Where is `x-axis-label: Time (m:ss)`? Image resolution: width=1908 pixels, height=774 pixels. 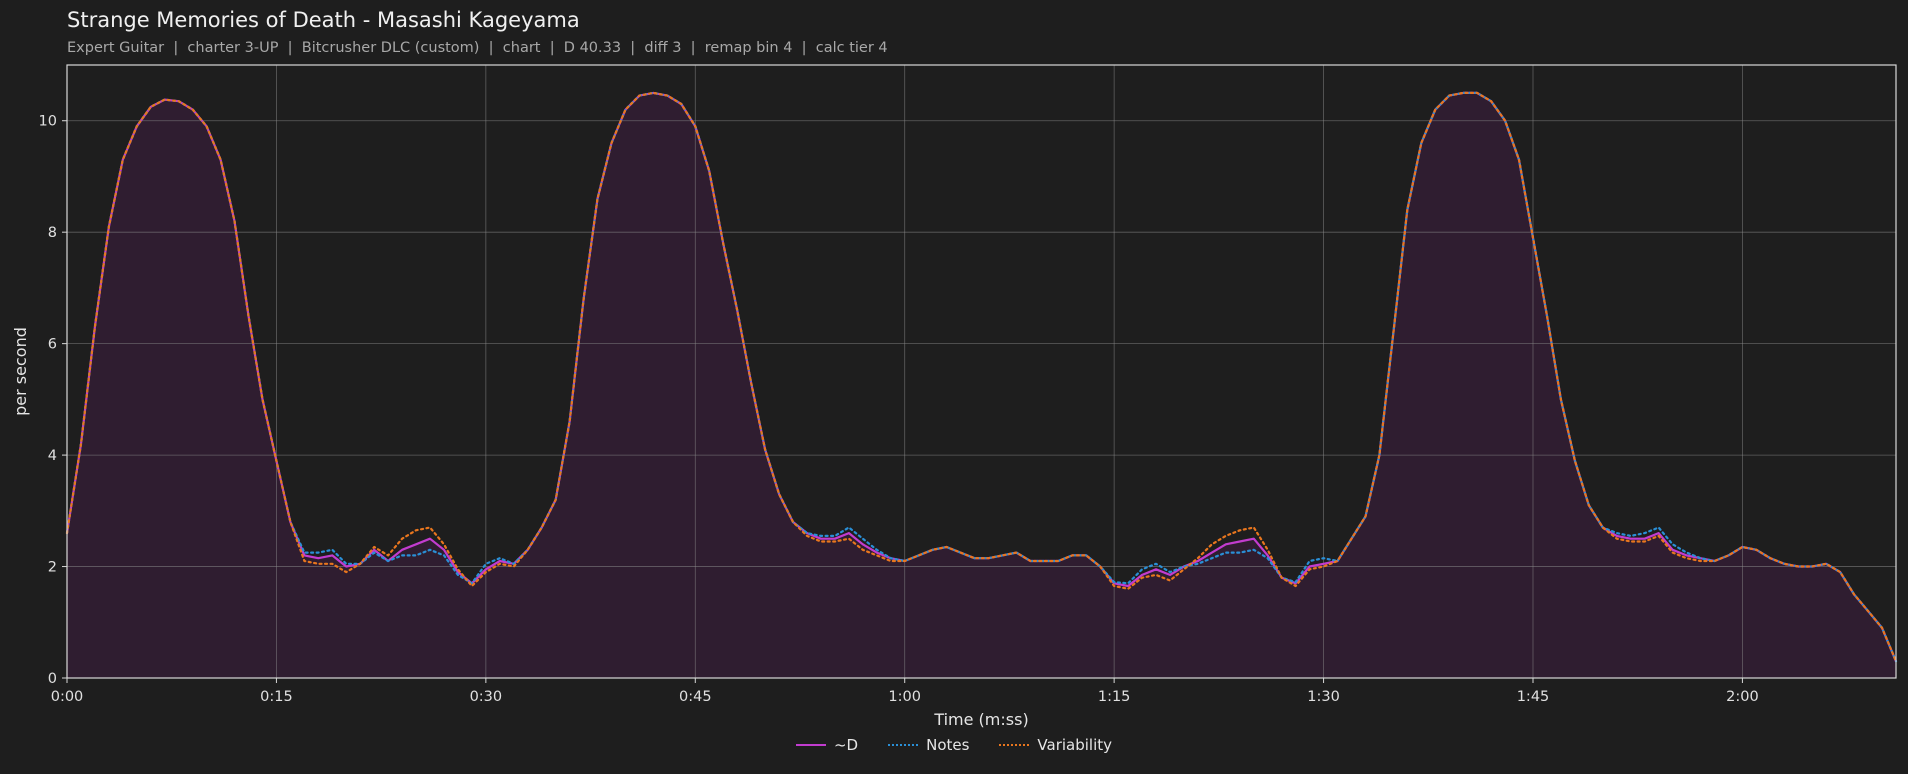
x-axis-label: Time (m:ss) is located at coordinates (980, 719).